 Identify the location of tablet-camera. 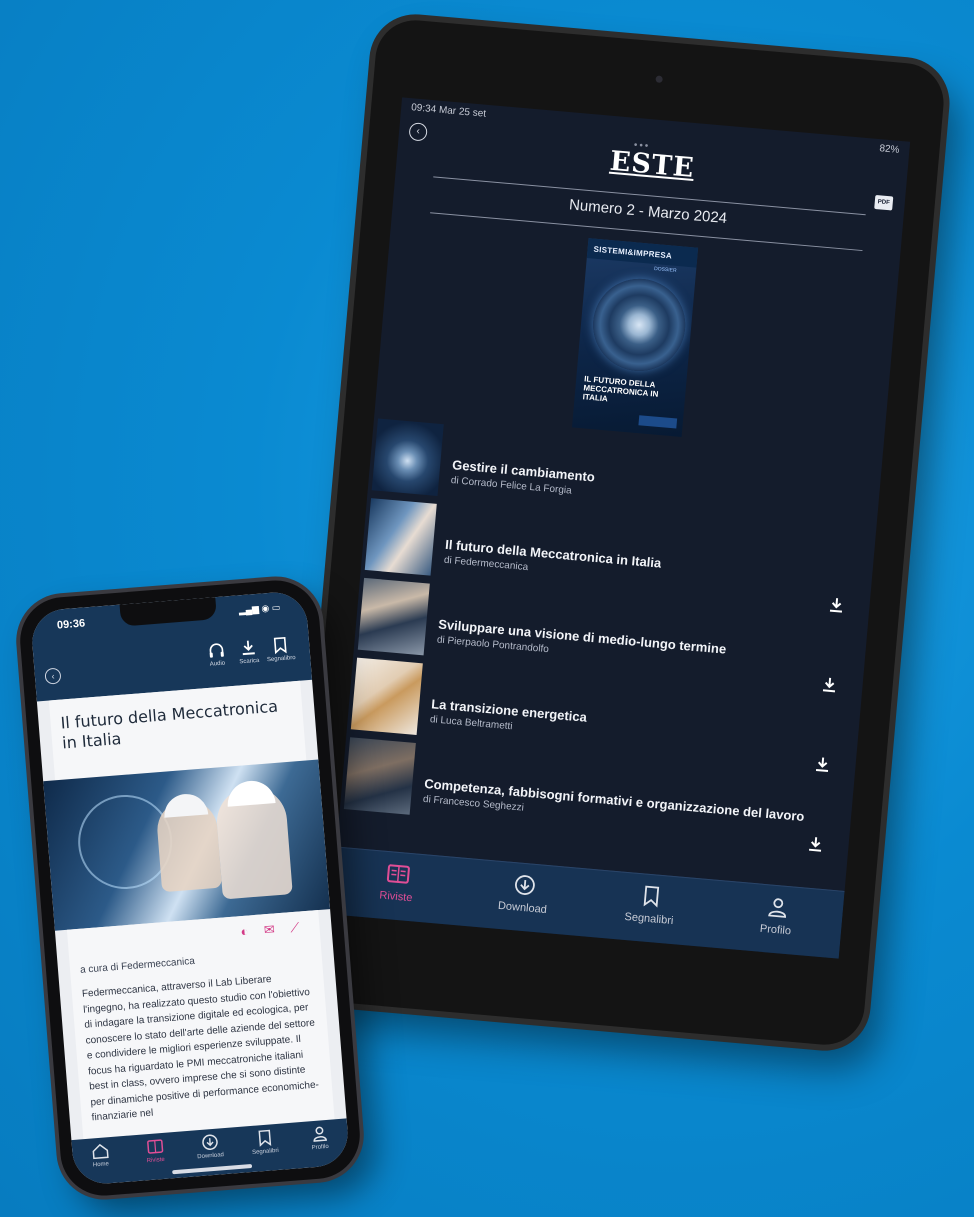
(659, 79).